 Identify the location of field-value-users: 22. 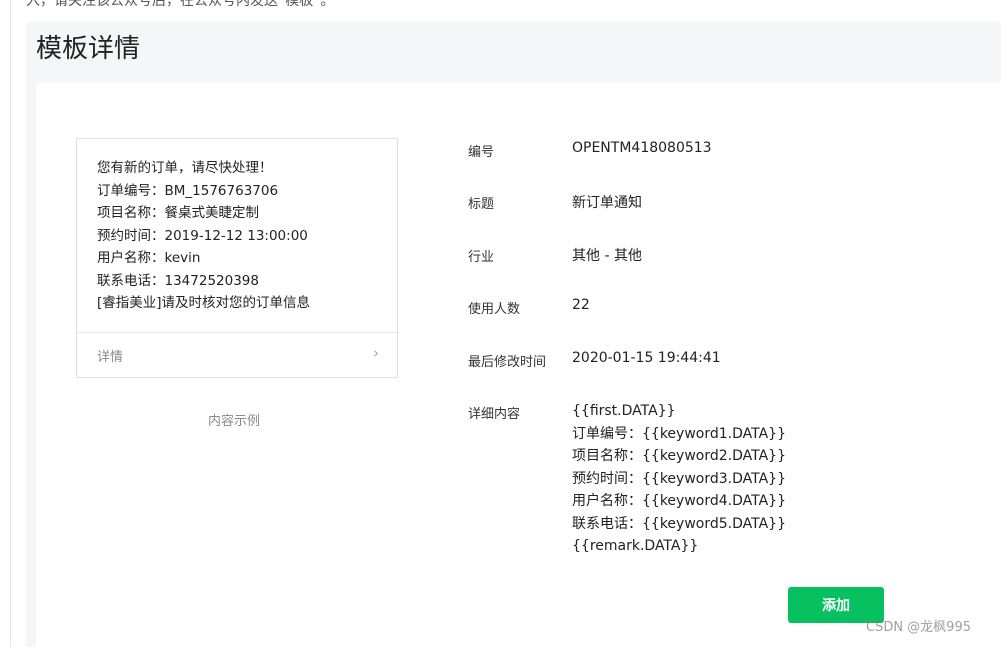
(581, 305).